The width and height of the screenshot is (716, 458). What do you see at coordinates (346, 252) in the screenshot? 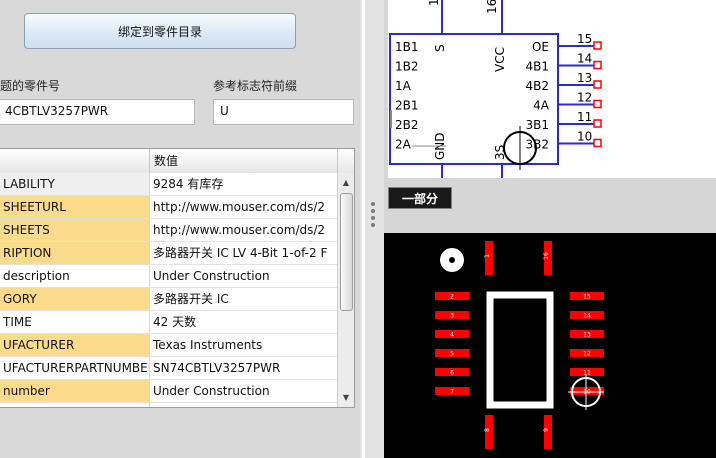
I see `scroll-thumb` at bounding box center [346, 252].